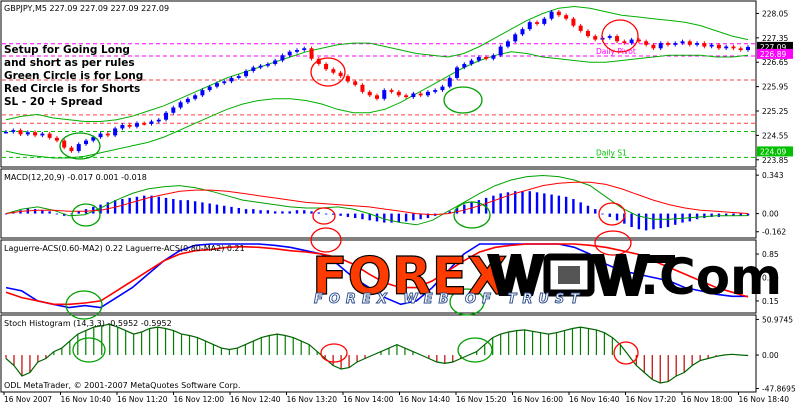 The width and height of the screenshot is (800, 404). What do you see at coordinates (75, 177) in the screenshot?
I see `macd-title: MACD(12,20,9) -0.017 0.001 -0.018` at bounding box center [75, 177].